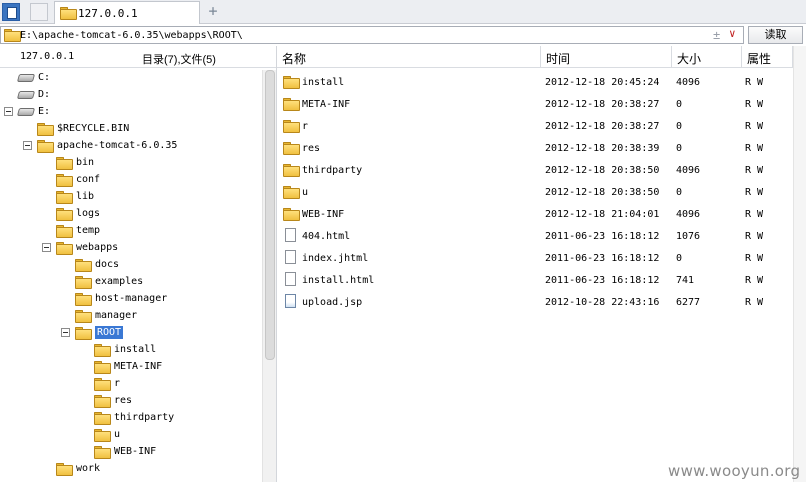  I want to click on clear-icon: ±, so click(716, 35).